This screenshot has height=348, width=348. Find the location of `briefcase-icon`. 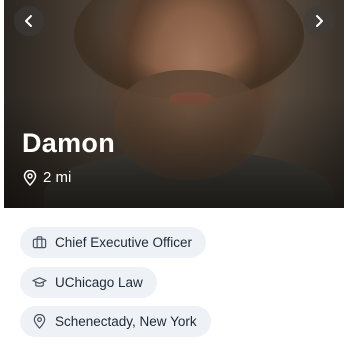

briefcase-icon is located at coordinates (39, 242).